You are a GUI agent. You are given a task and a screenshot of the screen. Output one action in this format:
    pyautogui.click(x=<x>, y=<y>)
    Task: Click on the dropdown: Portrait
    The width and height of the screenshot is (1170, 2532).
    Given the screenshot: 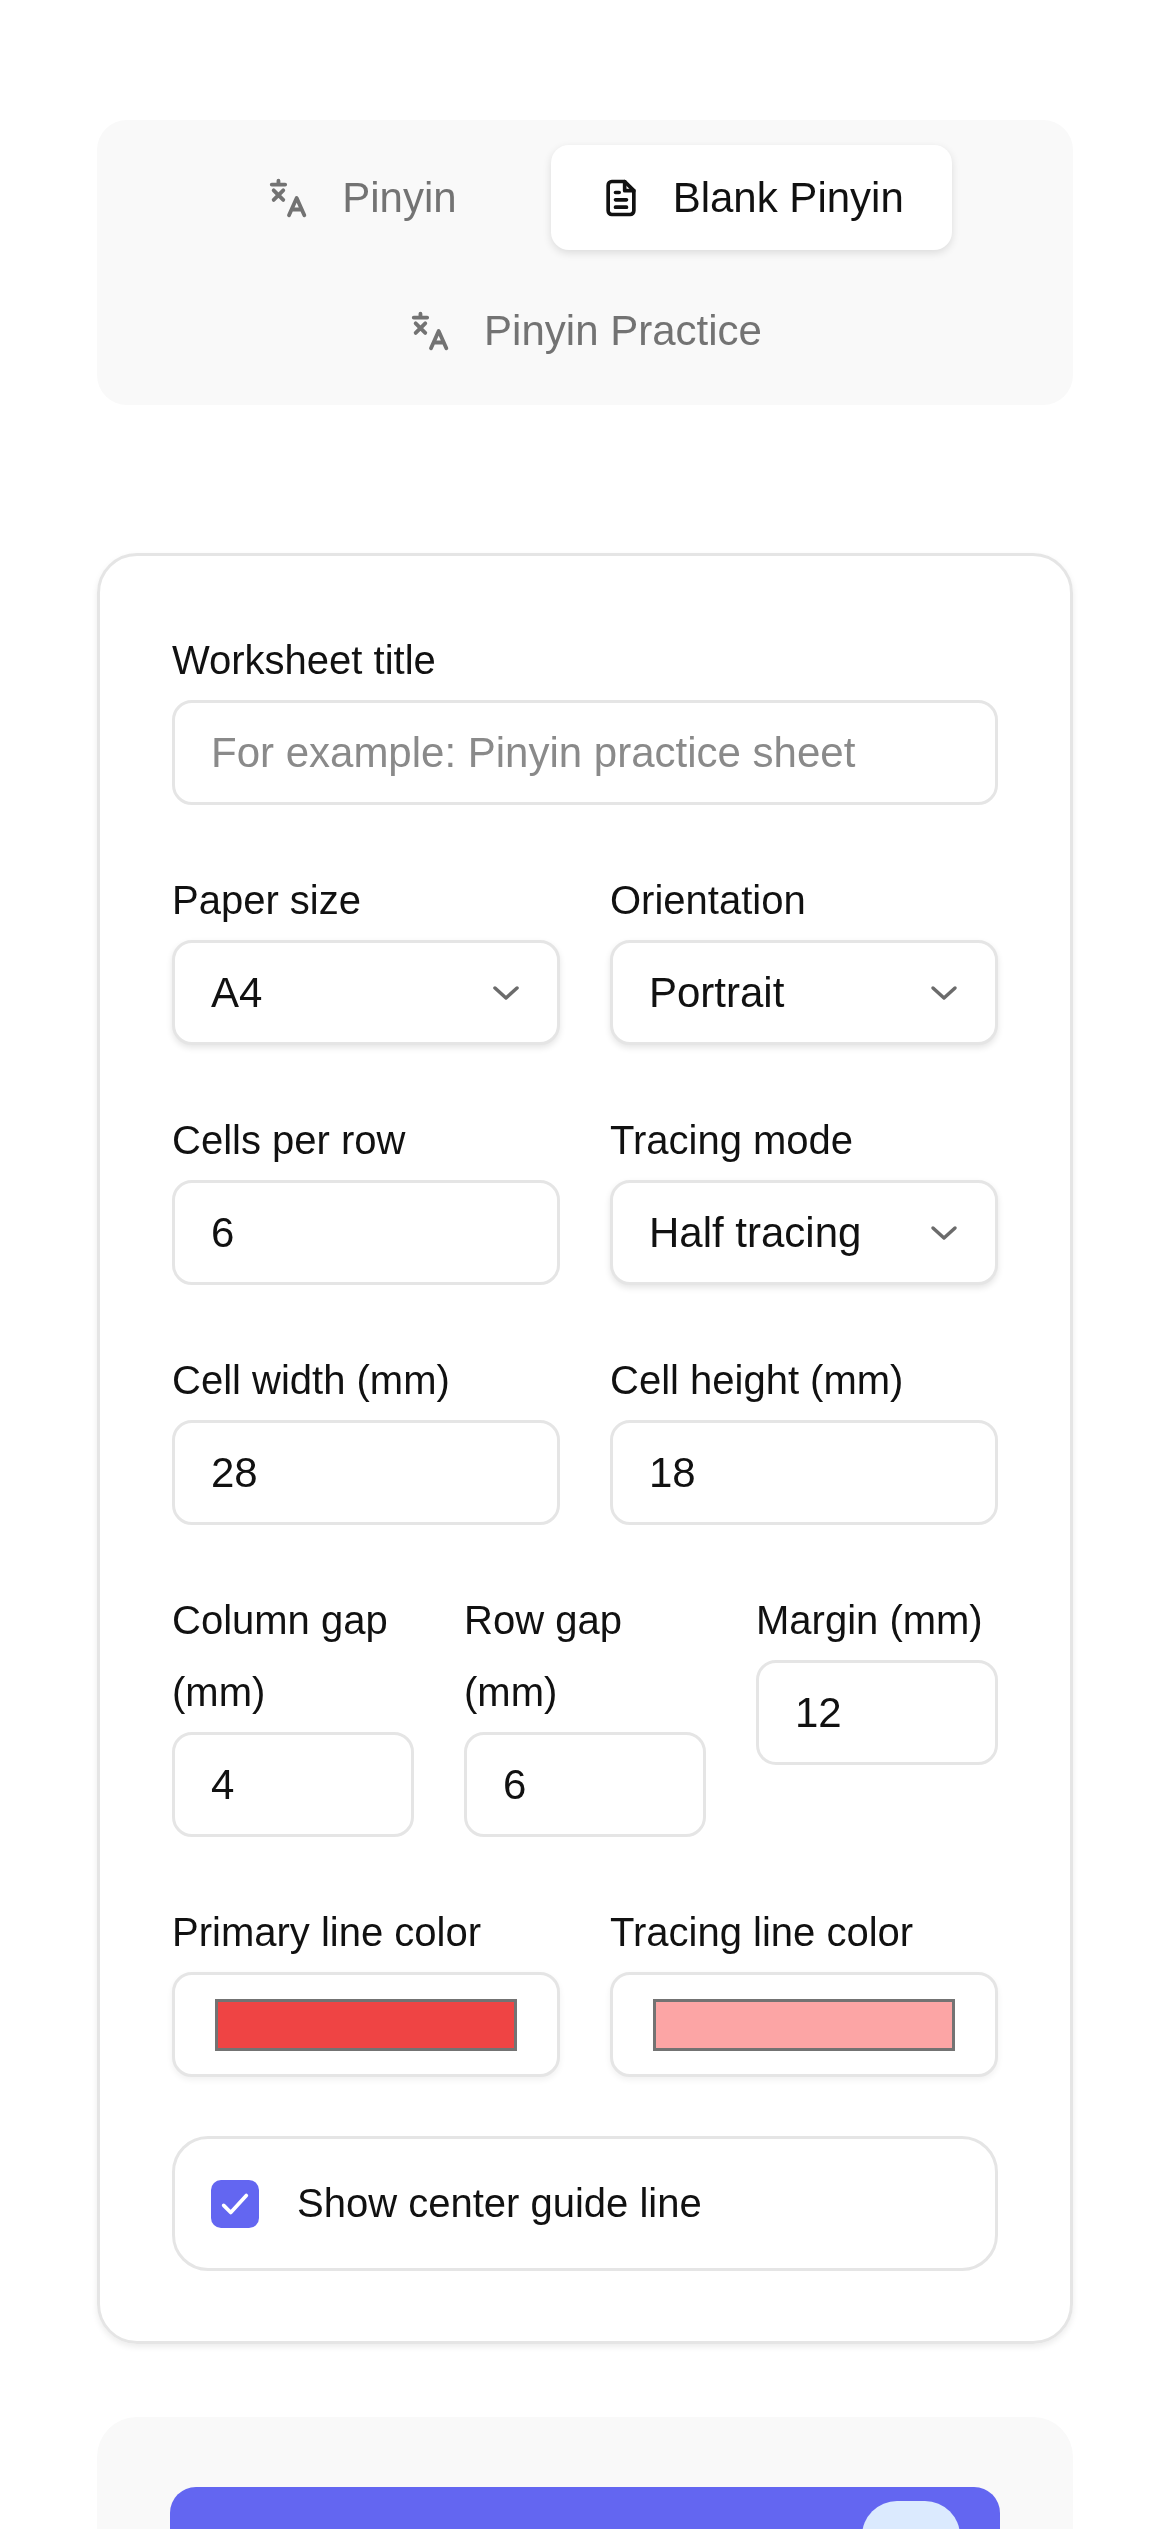 What is the action you would take?
    pyautogui.click(x=804, y=992)
    